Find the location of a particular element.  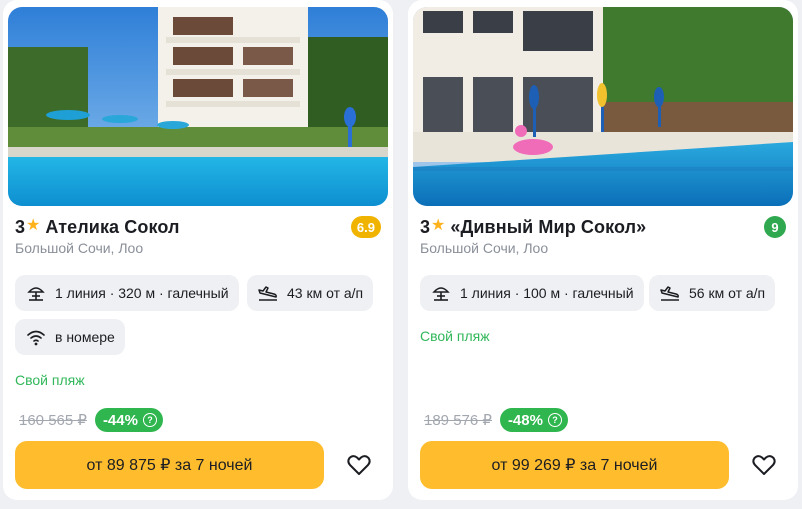

beach-feature-chip: 1 линия · 320 м · галечный is located at coordinates (127, 293).